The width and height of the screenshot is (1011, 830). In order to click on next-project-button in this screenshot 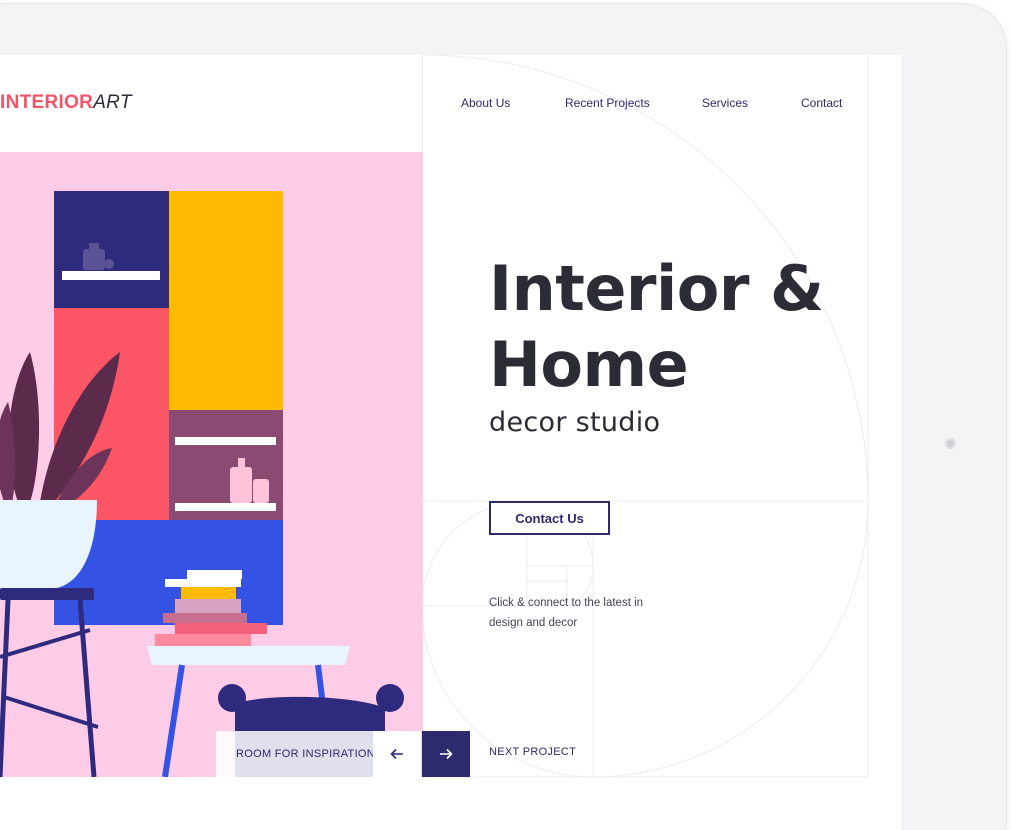, I will do `click(446, 754)`.